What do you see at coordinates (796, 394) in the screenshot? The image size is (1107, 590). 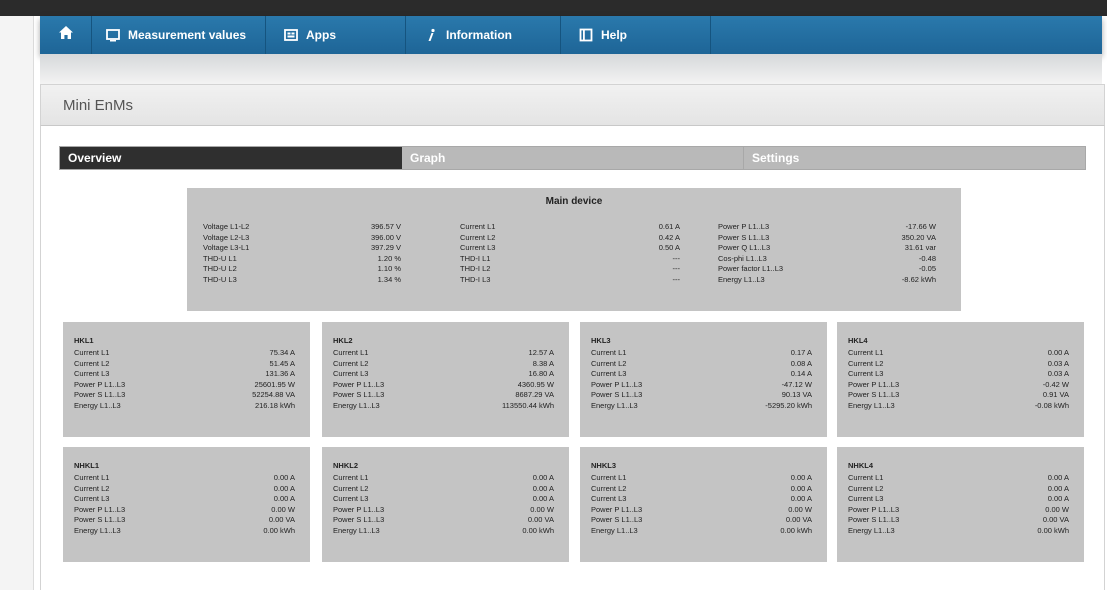 I see `measurement-value: 90.13 VA` at bounding box center [796, 394].